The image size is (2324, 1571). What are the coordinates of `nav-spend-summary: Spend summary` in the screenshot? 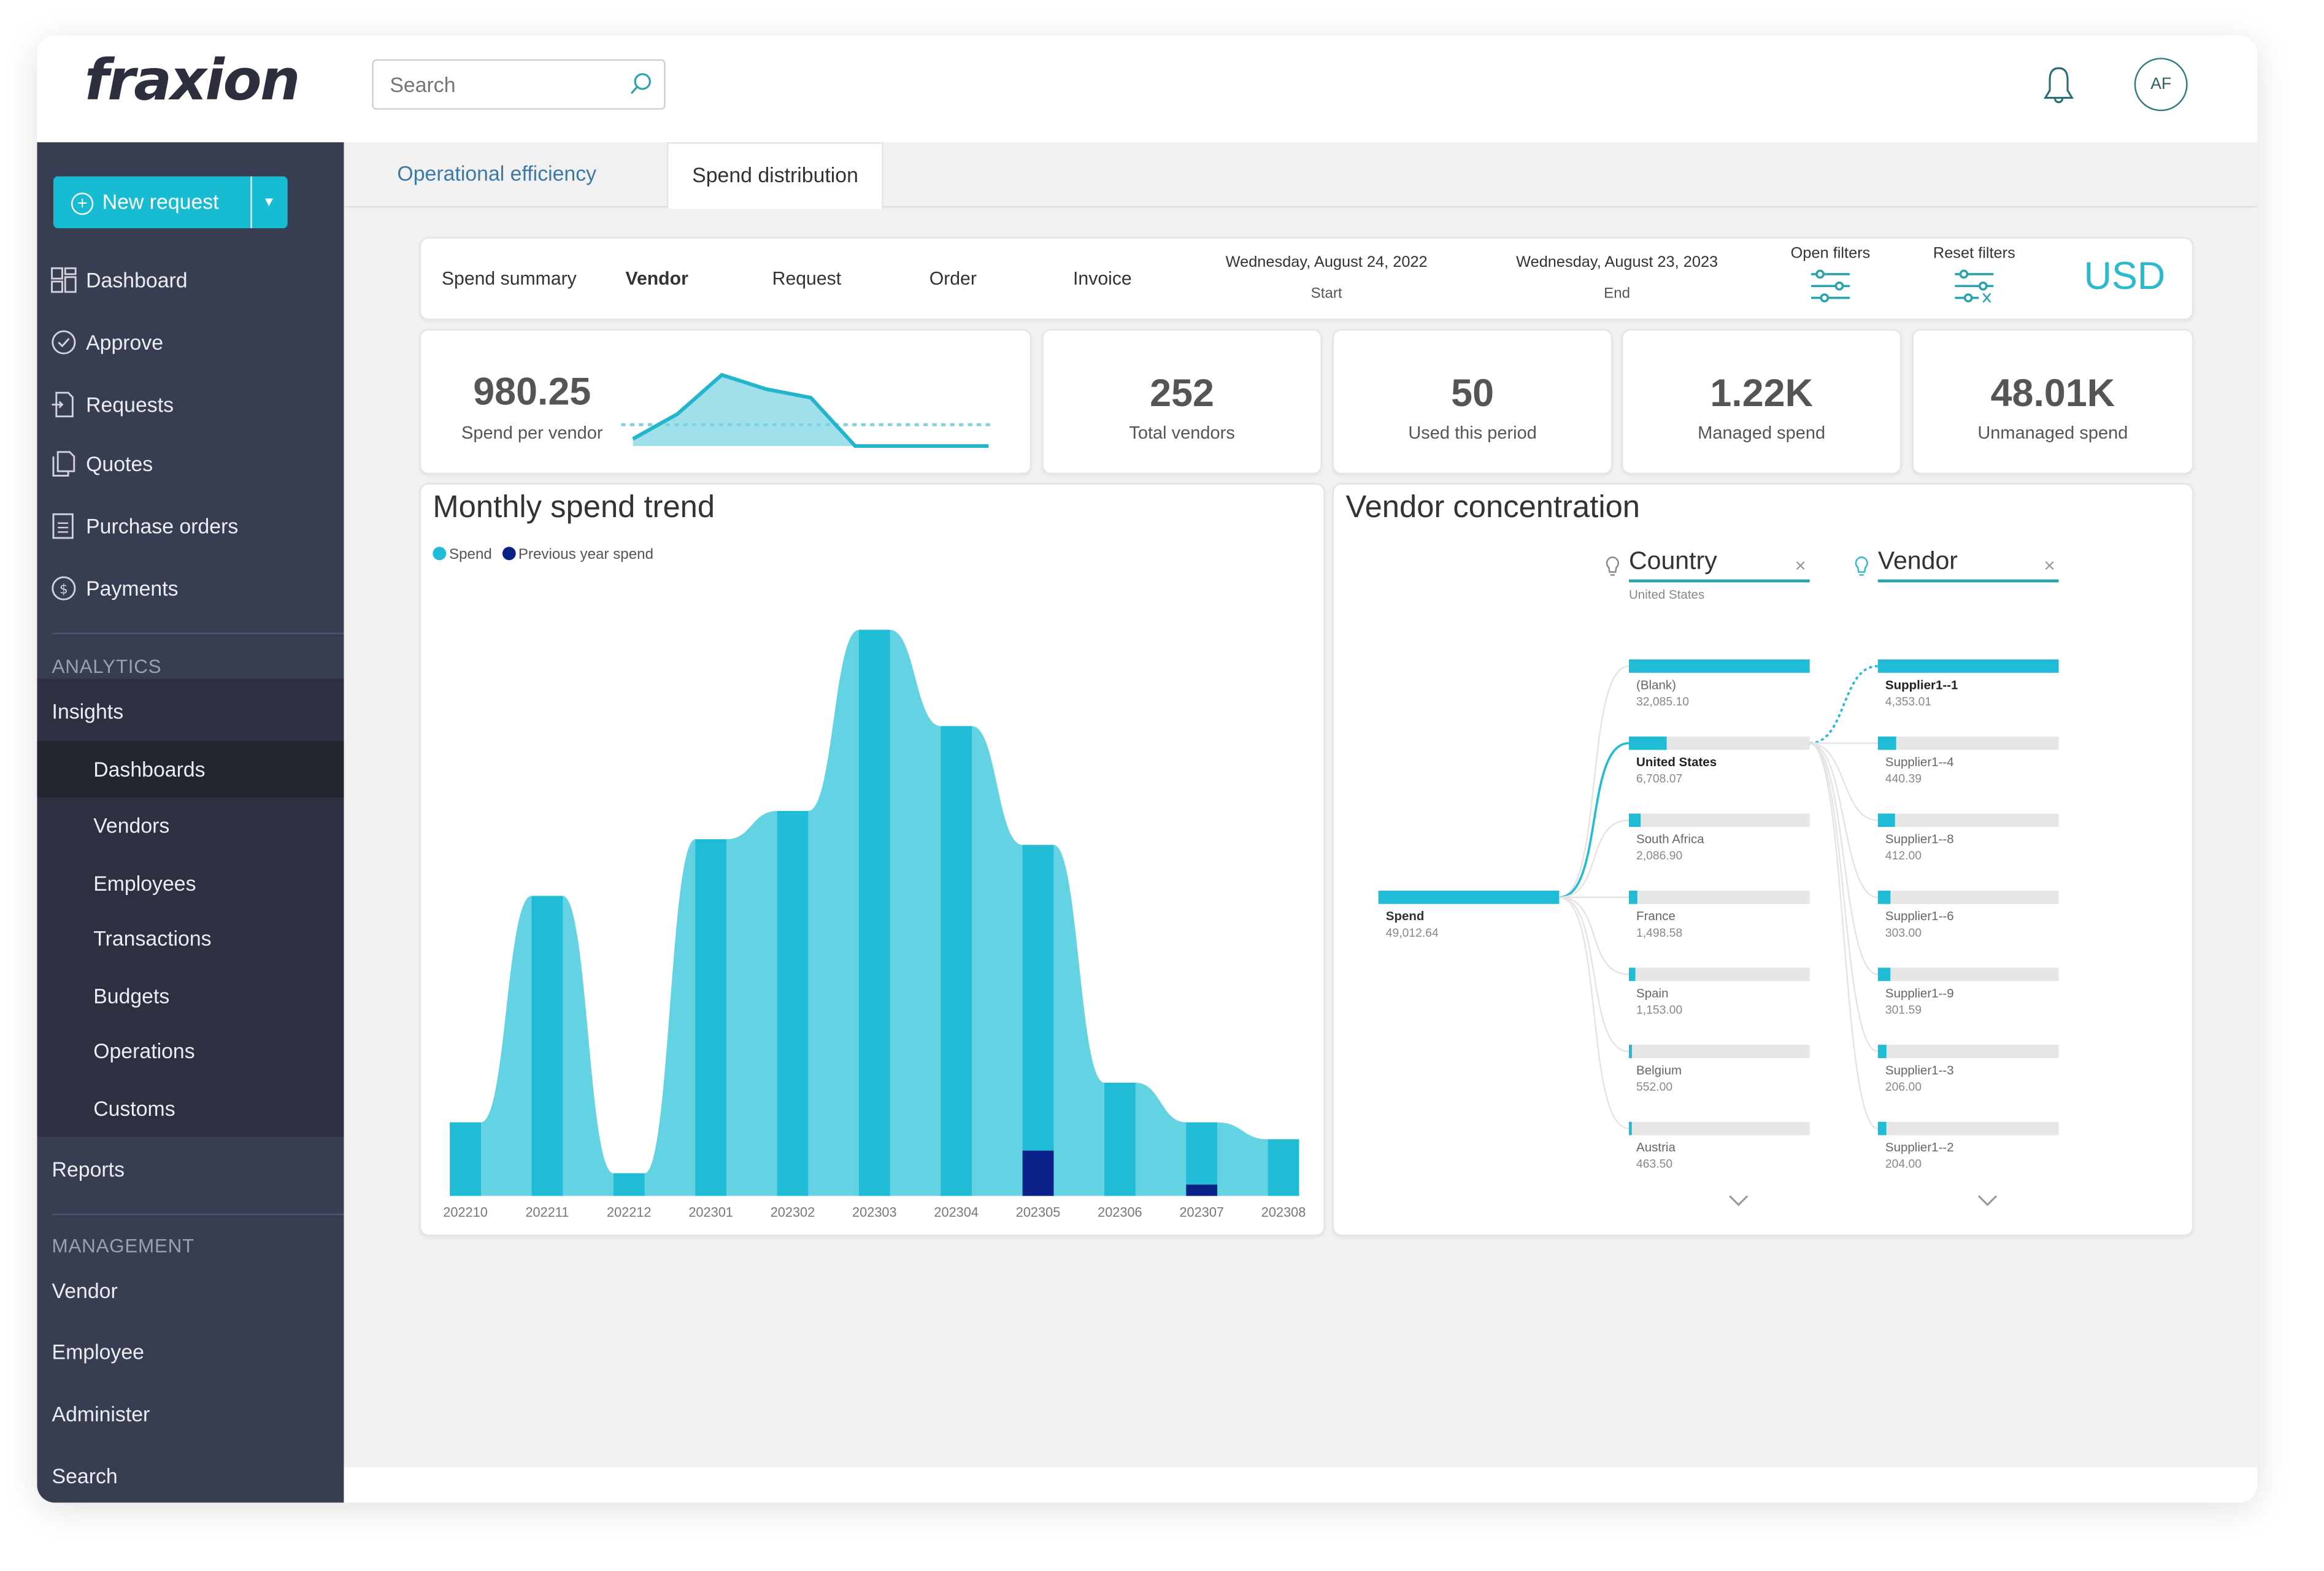 It's located at (509, 278).